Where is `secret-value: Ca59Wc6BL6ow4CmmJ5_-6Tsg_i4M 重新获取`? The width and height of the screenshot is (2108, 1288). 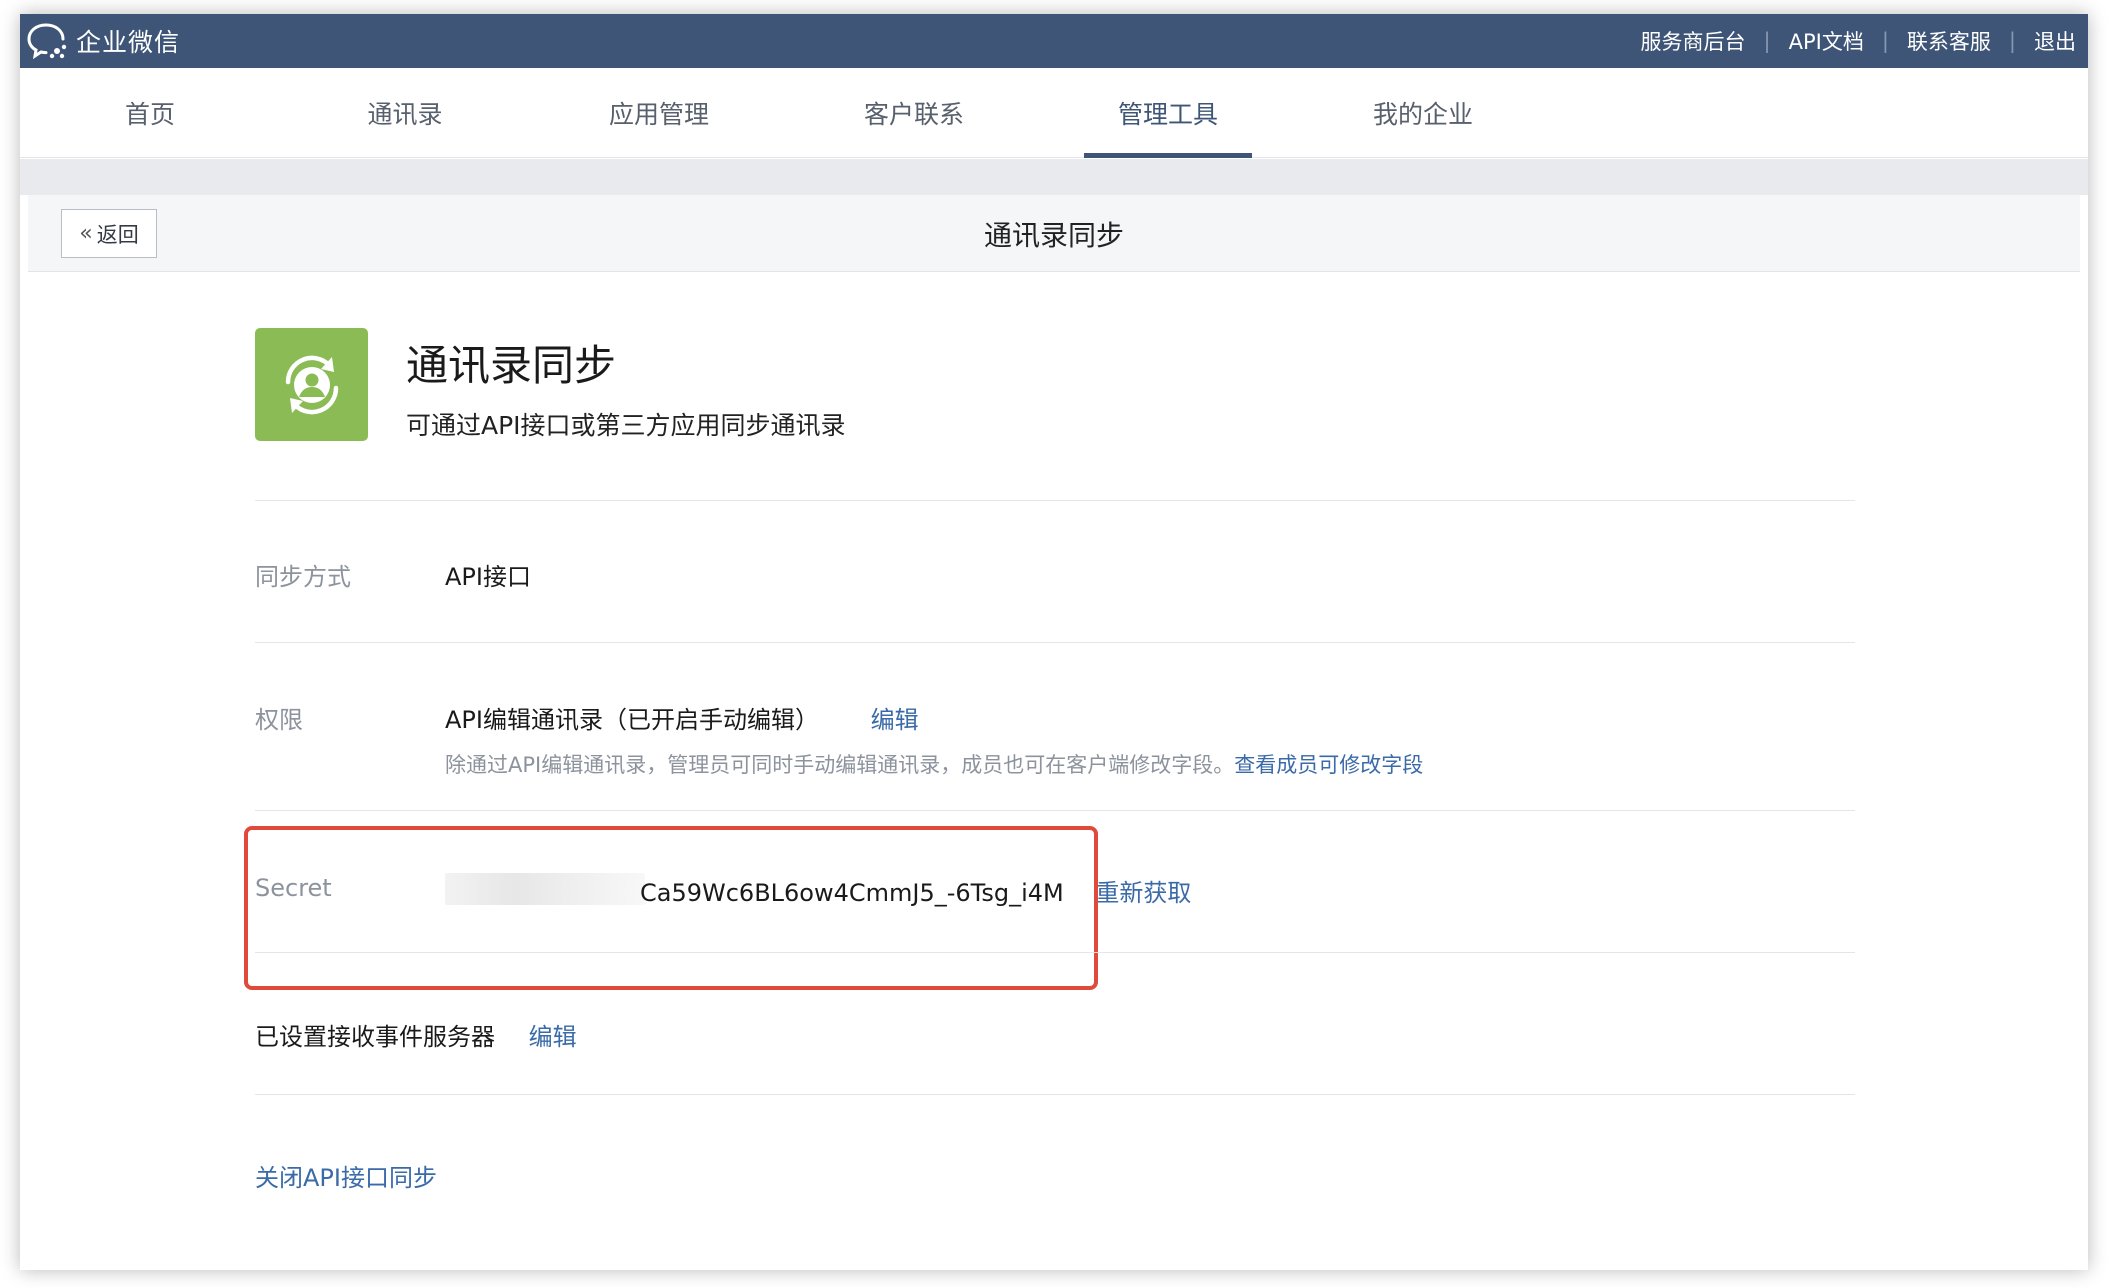
secret-value: Ca59Wc6BL6ow4CmmJ5_-6Tsg_i4M 重新获取 is located at coordinates (916, 893).